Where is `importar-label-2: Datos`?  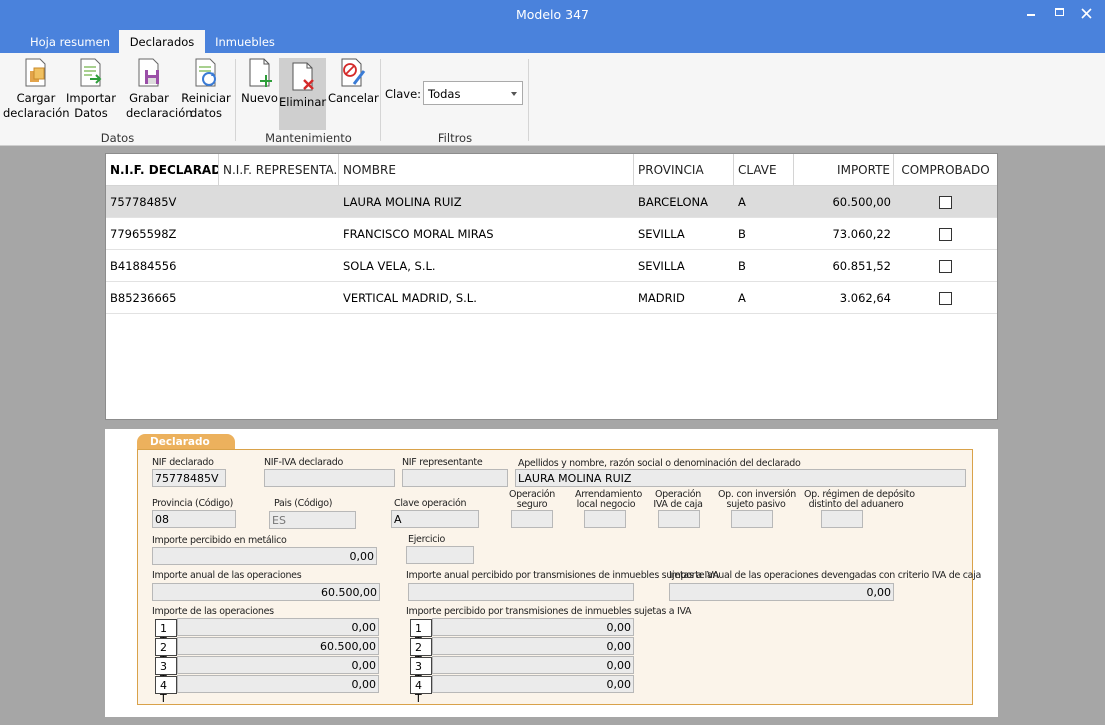
importar-label-2: Datos is located at coordinates (91, 113).